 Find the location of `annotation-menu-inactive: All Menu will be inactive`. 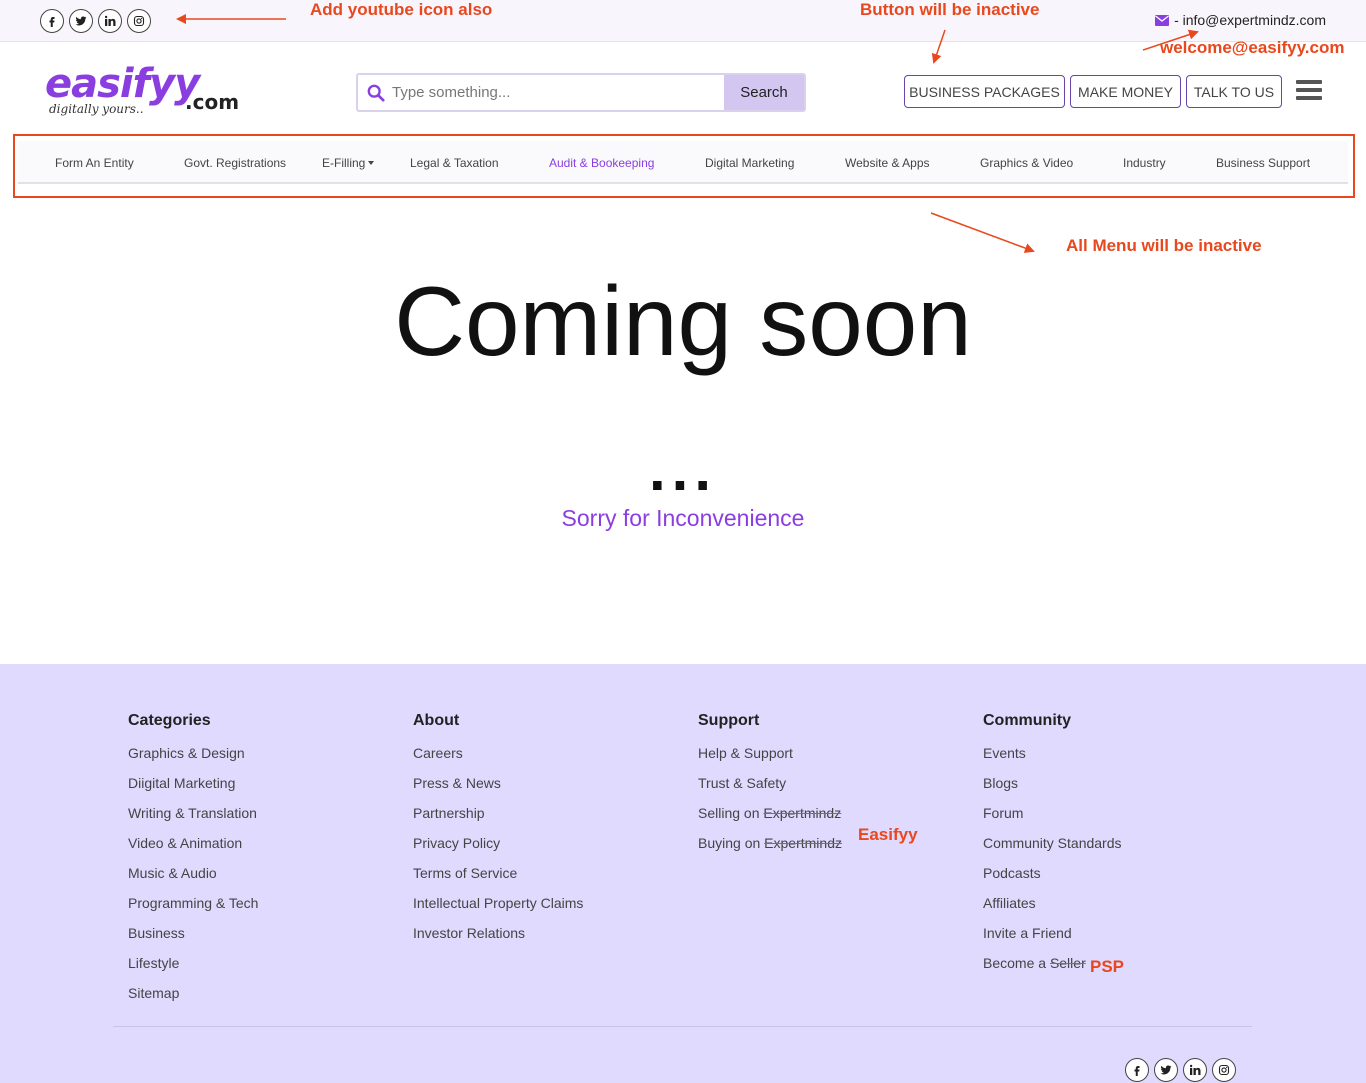

annotation-menu-inactive: All Menu will be inactive is located at coordinates (1164, 245).